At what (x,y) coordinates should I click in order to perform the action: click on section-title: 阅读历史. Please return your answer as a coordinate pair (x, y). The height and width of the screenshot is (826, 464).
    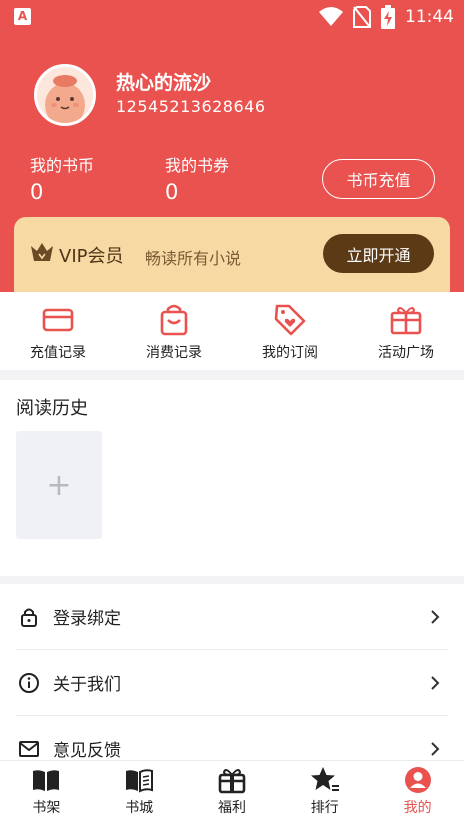
    Looking at the image, I should click on (52, 408).